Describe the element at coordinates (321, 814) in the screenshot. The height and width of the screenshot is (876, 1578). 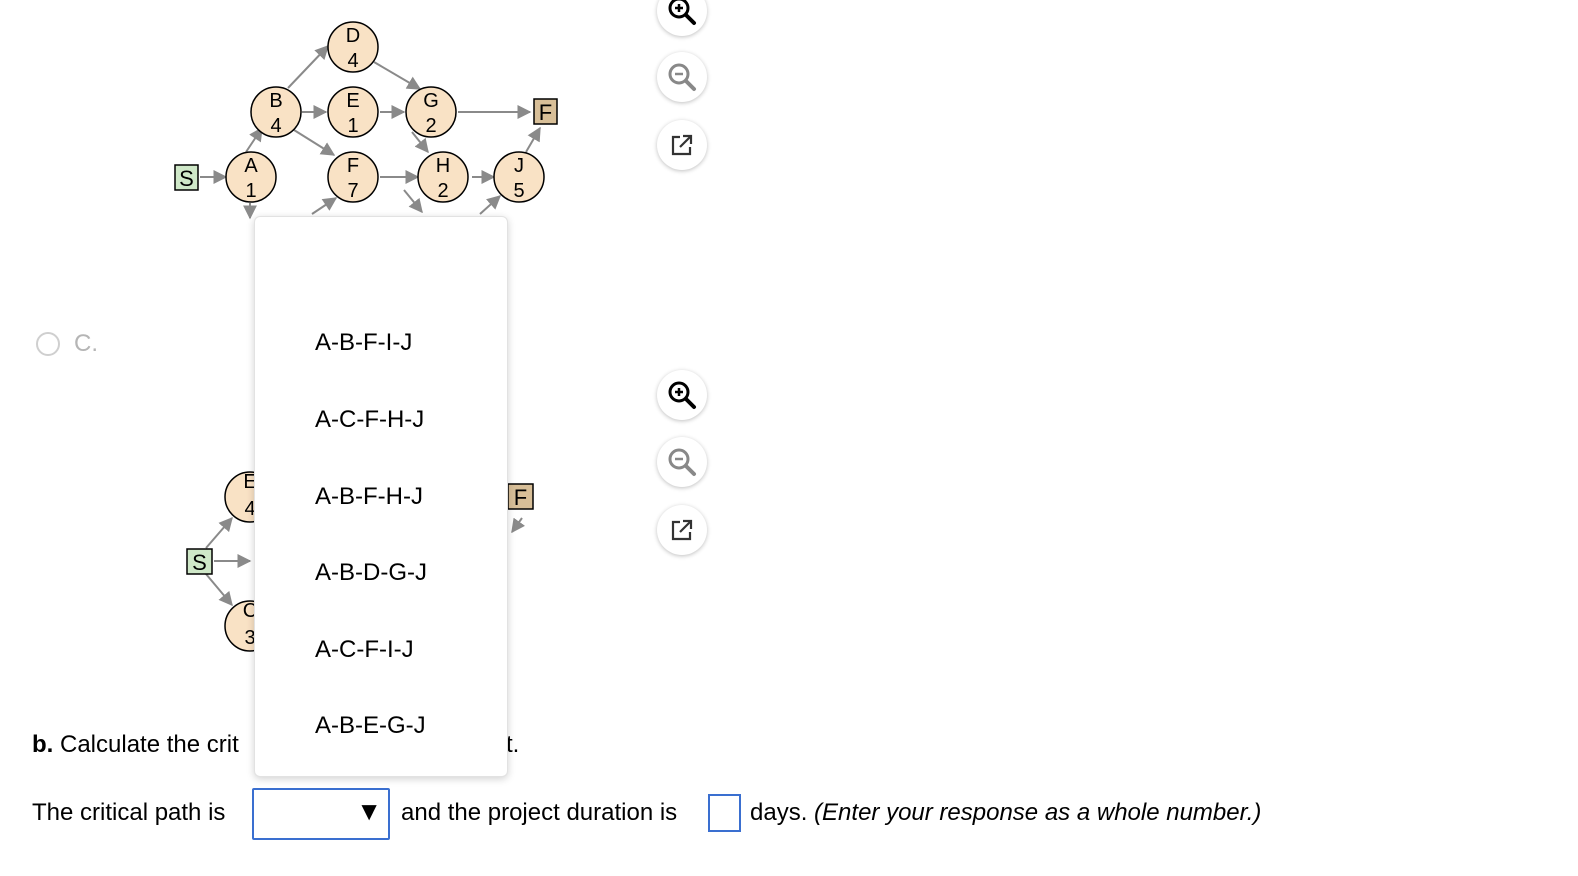
I see `critical-path-select: ▼` at that location.